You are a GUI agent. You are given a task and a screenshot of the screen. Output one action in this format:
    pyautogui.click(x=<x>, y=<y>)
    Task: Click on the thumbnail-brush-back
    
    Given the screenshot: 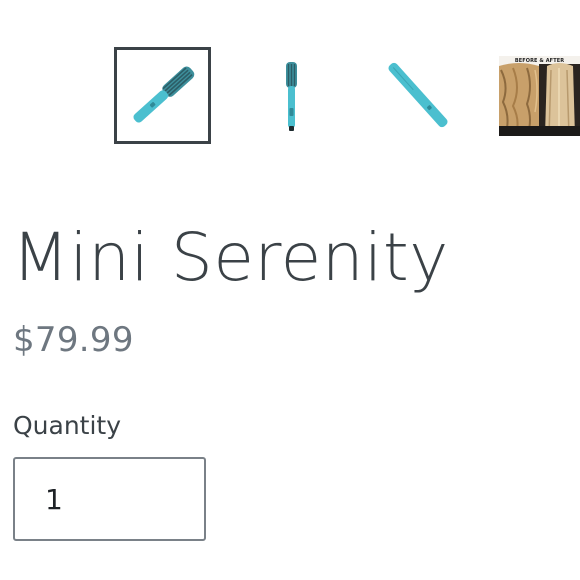 What is the action you would take?
    pyautogui.click(x=418, y=95)
    